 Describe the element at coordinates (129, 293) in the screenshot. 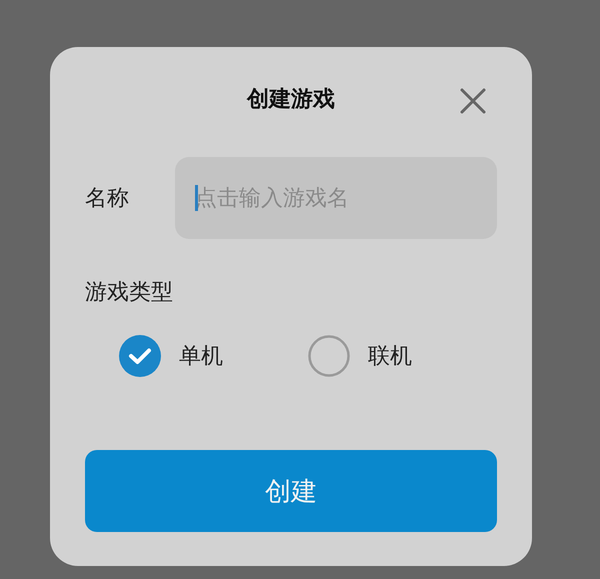

I see `game-type-label: 游戏类型` at that location.